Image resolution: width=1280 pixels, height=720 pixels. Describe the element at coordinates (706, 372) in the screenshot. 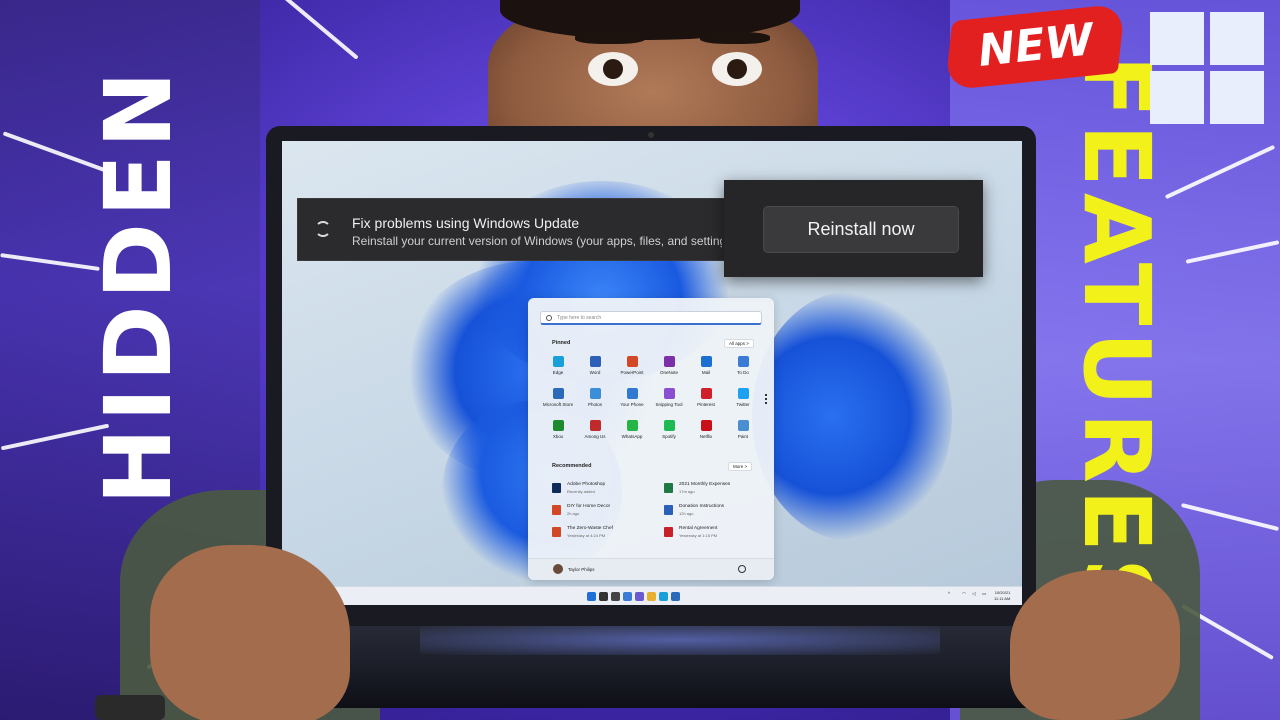

I see `pinned-app-label: Mail` at that location.